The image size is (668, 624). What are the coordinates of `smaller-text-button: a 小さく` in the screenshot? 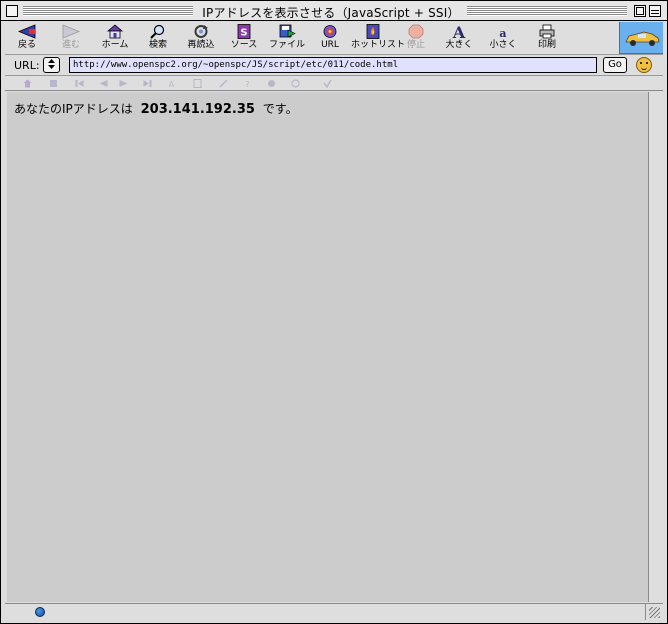 It's located at (503, 39).